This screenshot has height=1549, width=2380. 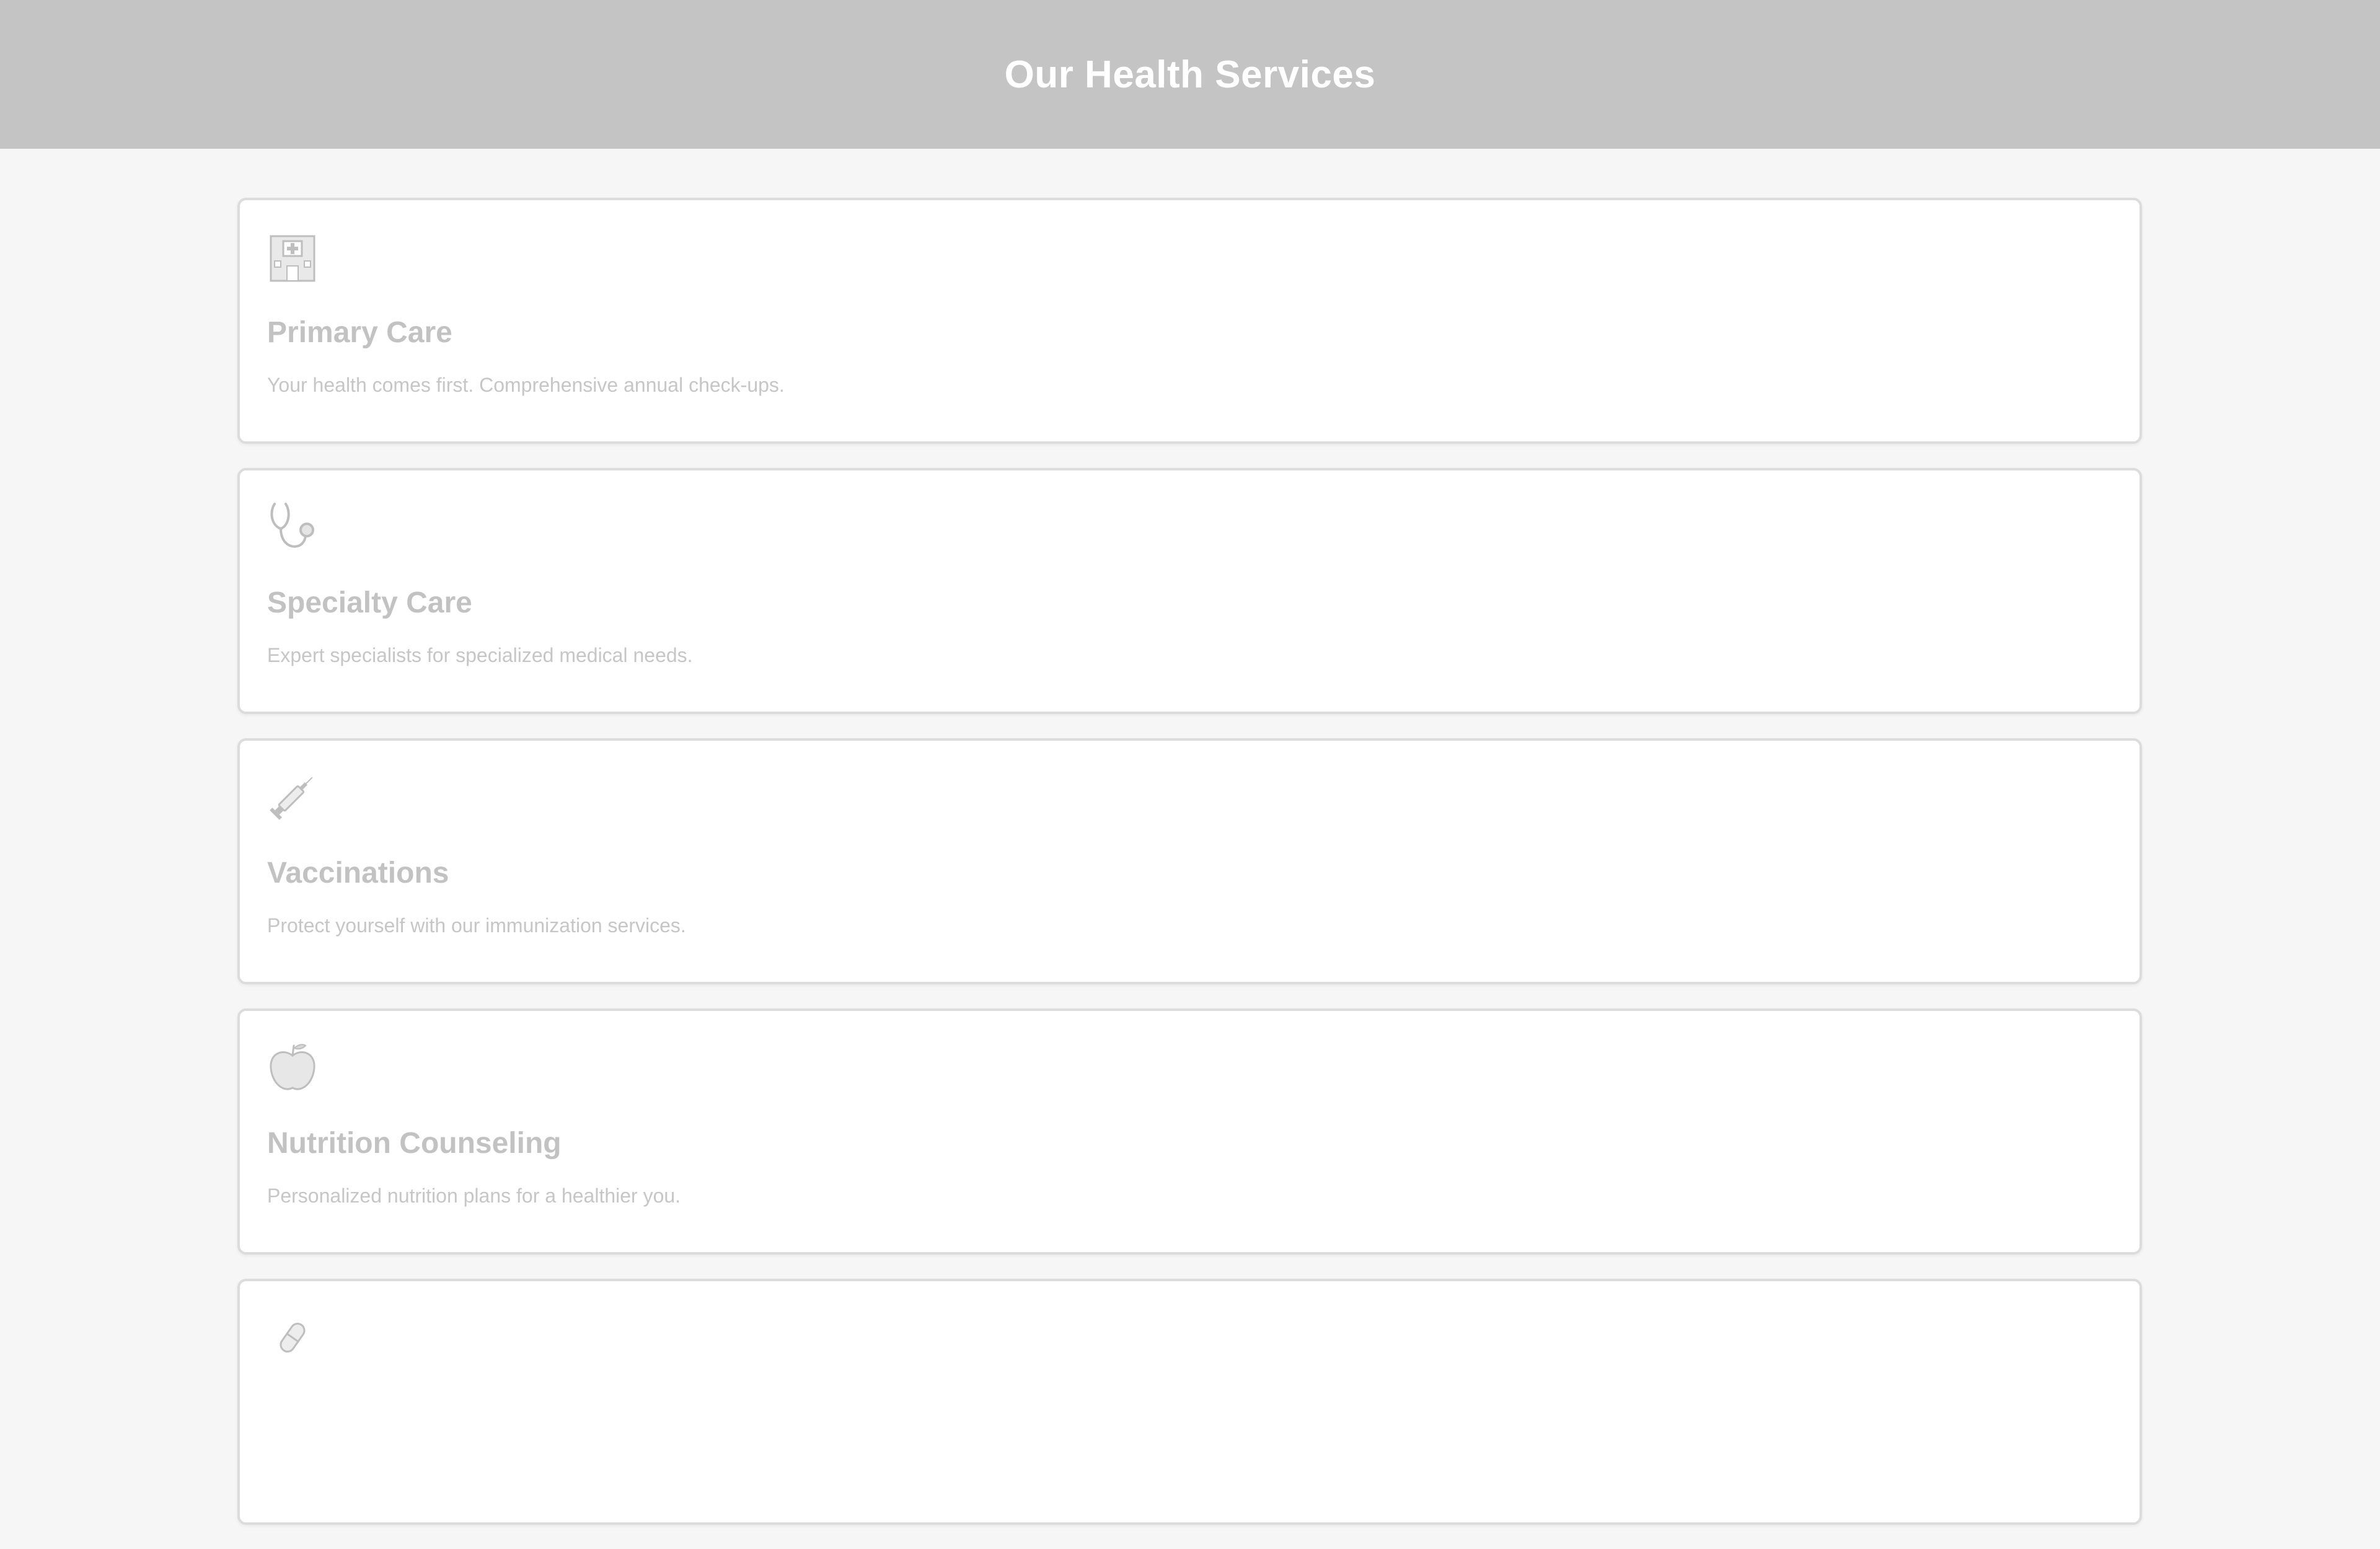 I want to click on service-card-partial, so click(x=1189, y=1402).